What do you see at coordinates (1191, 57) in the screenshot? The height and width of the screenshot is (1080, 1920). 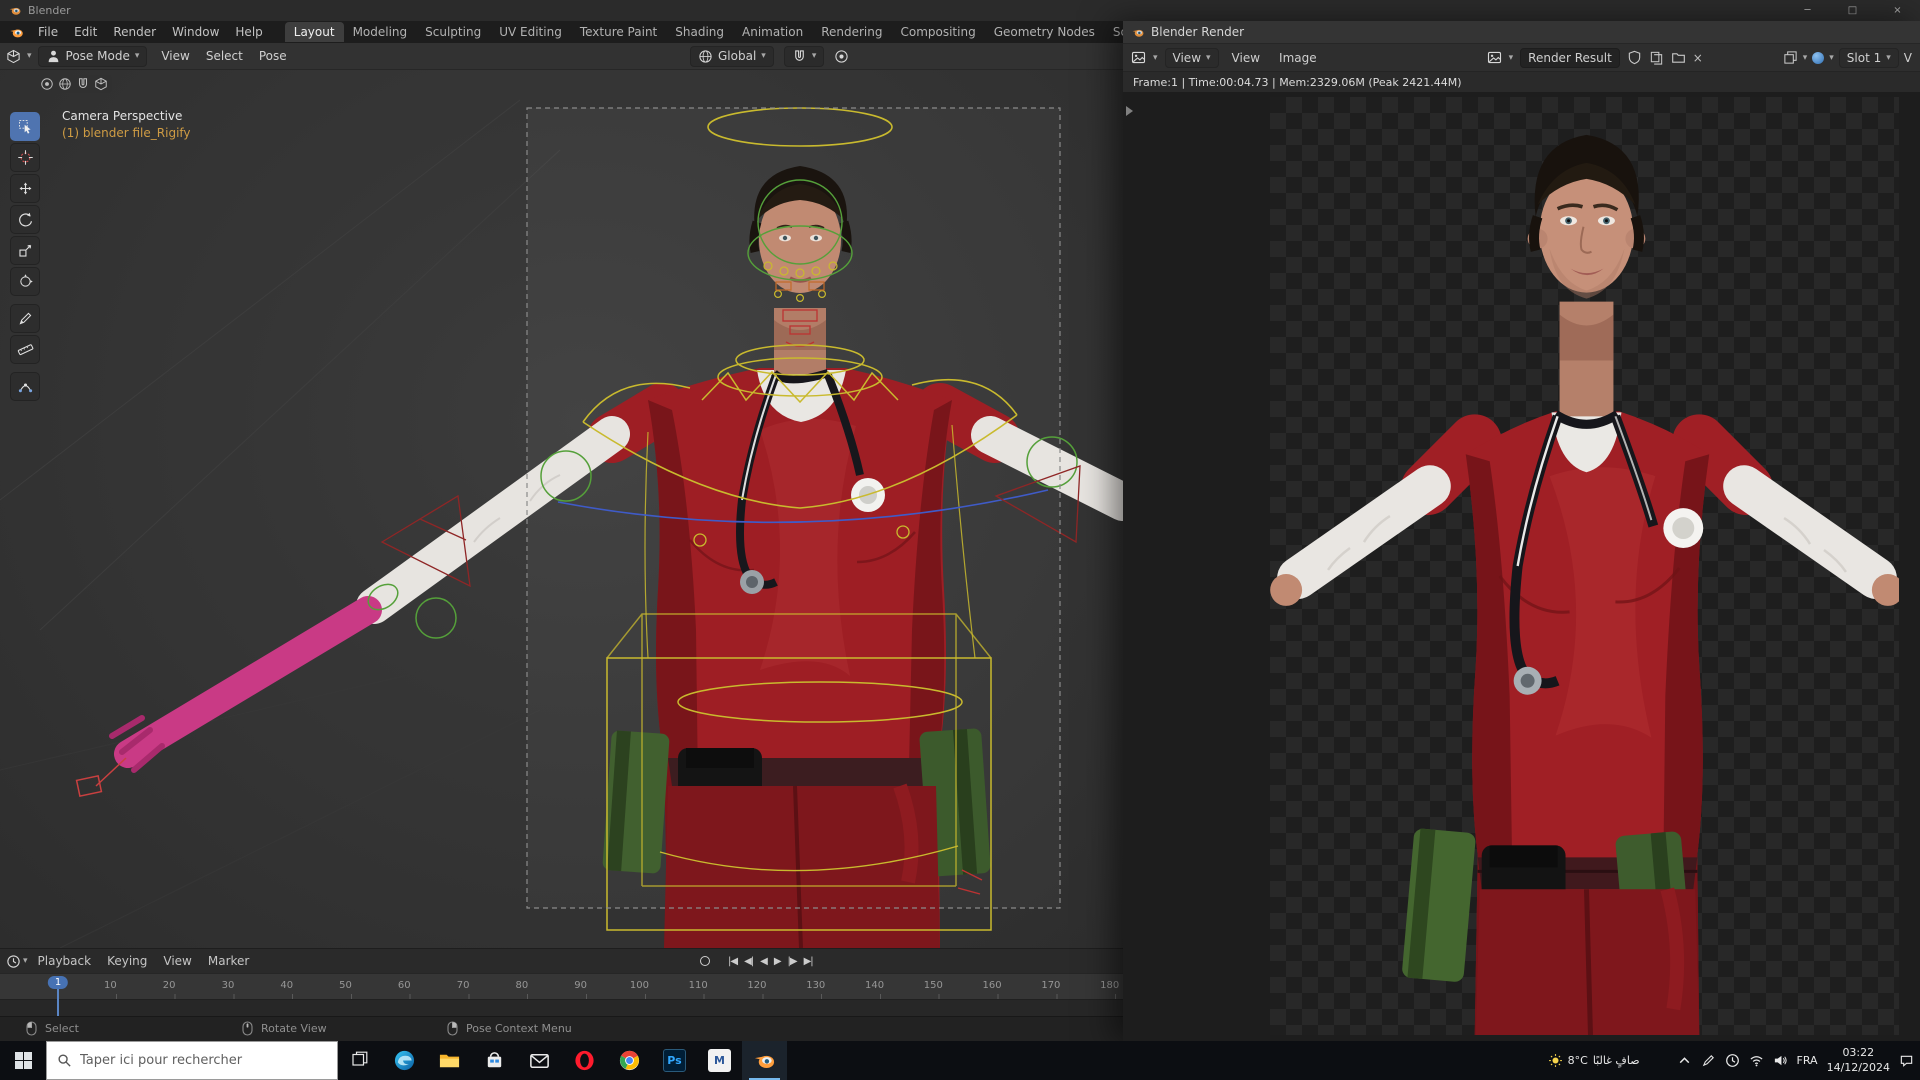 I see `view-mode-dropdown: View ▾` at bounding box center [1191, 57].